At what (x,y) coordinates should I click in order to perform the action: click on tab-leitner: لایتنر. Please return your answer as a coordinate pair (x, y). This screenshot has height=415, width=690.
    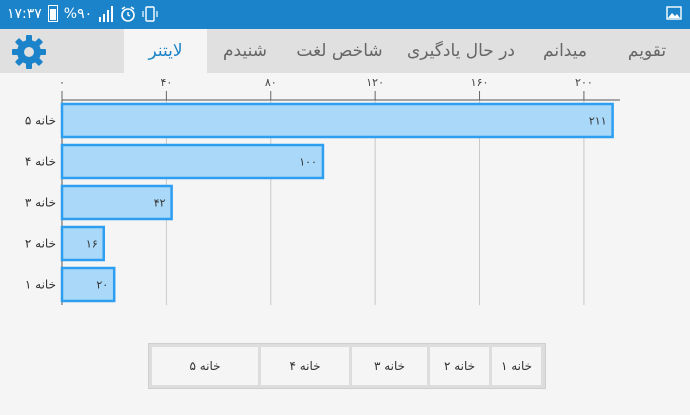
    Looking at the image, I should click on (165, 51).